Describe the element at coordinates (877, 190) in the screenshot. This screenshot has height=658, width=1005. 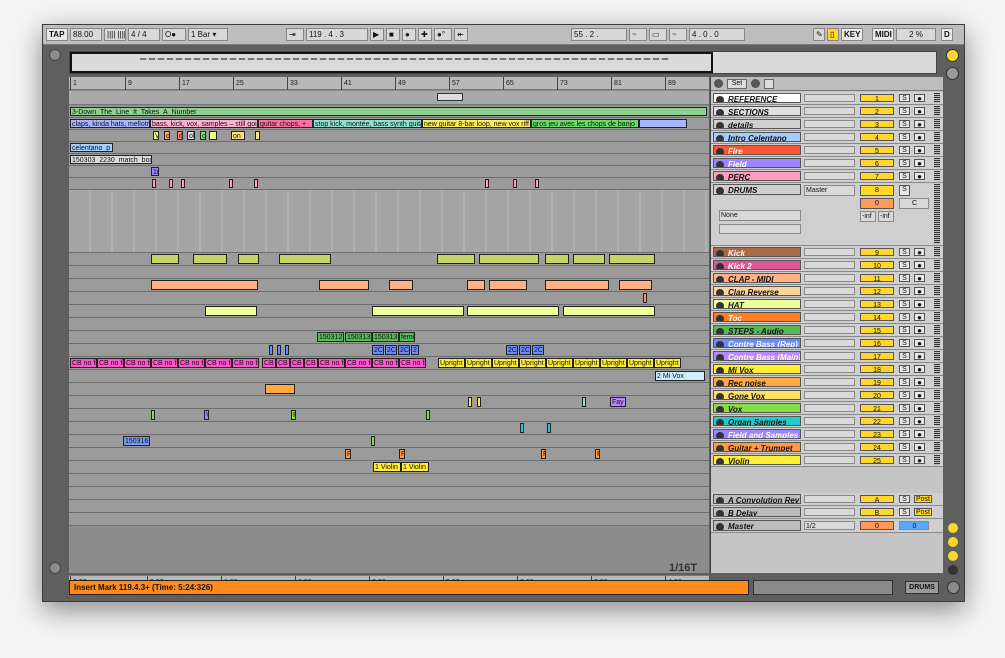
I see `track-activator: 8` at that location.